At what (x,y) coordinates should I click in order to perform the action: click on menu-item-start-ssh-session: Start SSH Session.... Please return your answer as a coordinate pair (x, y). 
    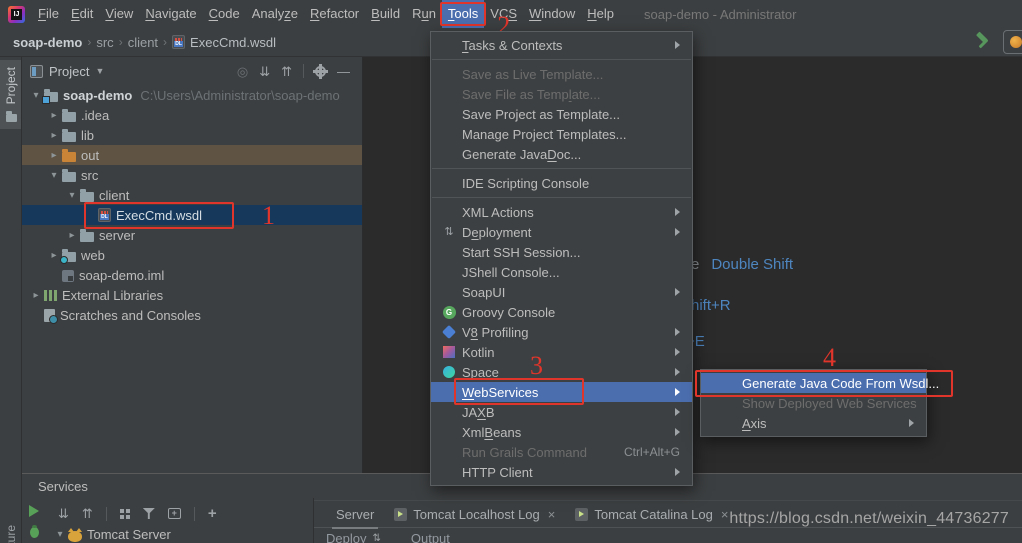
    Looking at the image, I should click on (561, 252).